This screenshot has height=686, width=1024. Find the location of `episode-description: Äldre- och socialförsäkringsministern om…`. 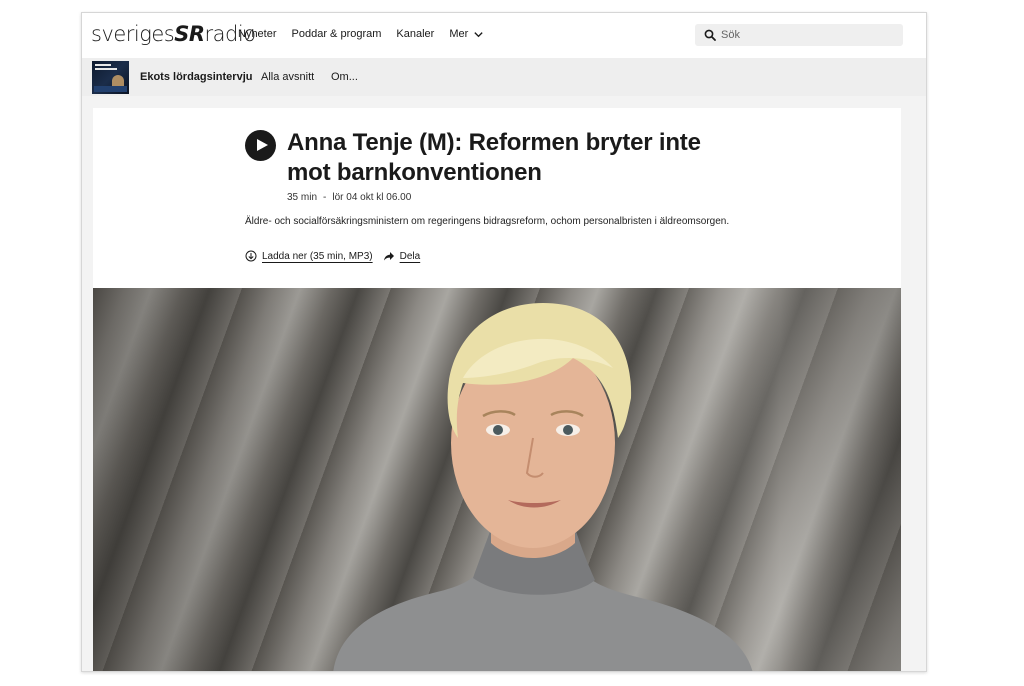

episode-description: Äldre- och socialförsäkringsministern om… is located at coordinates (487, 221).